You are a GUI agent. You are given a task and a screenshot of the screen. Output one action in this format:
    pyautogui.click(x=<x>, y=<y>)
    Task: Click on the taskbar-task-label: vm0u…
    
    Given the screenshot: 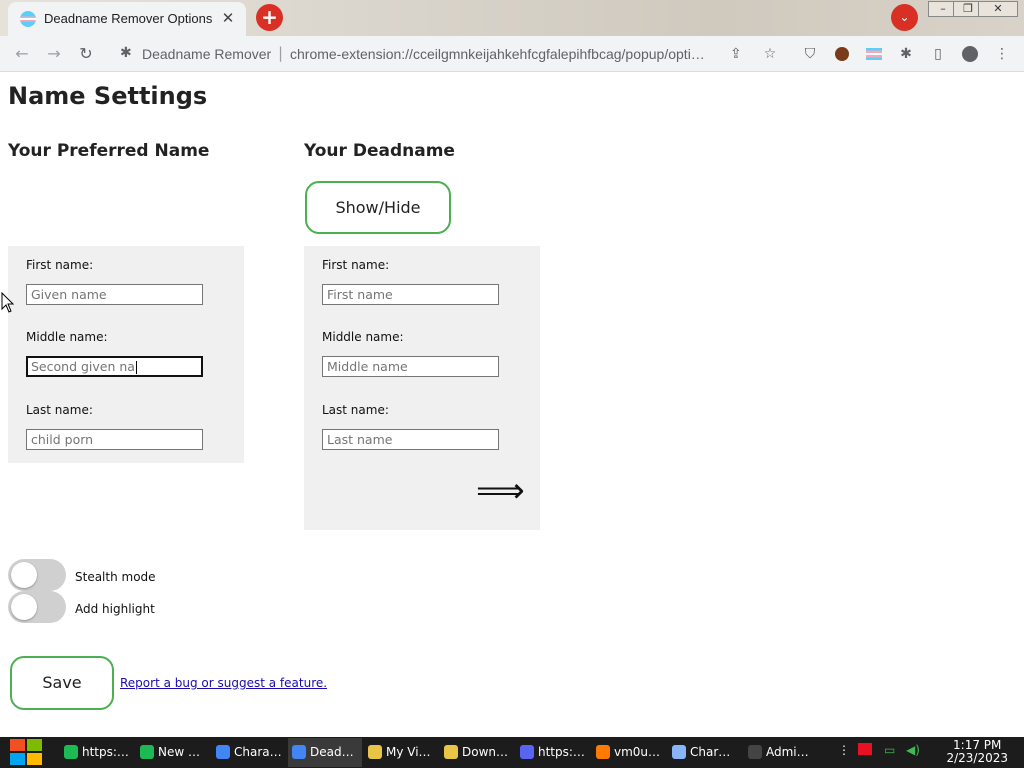 What is the action you would take?
    pyautogui.click(x=637, y=752)
    